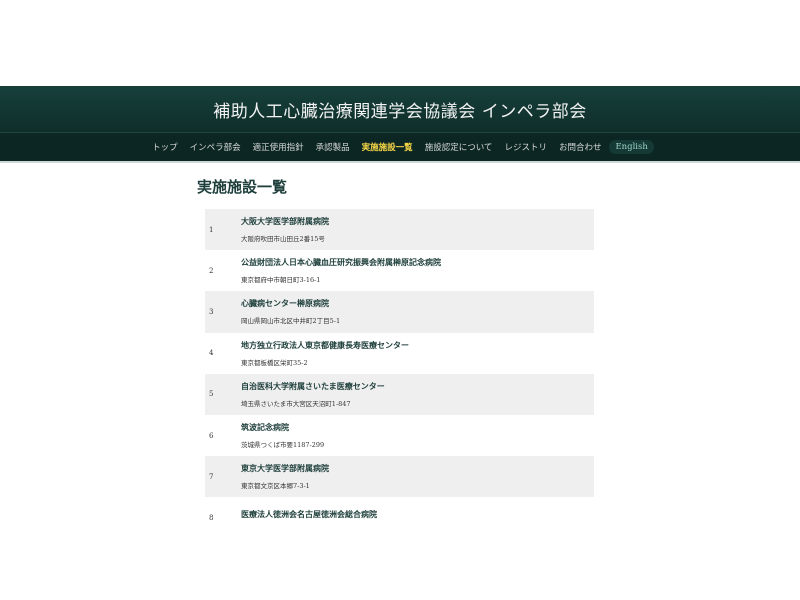 Image resolution: width=800 pixels, height=600 pixels. Describe the element at coordinates (211, 353) in the screenshot. I see `row-number: 4` at that location.